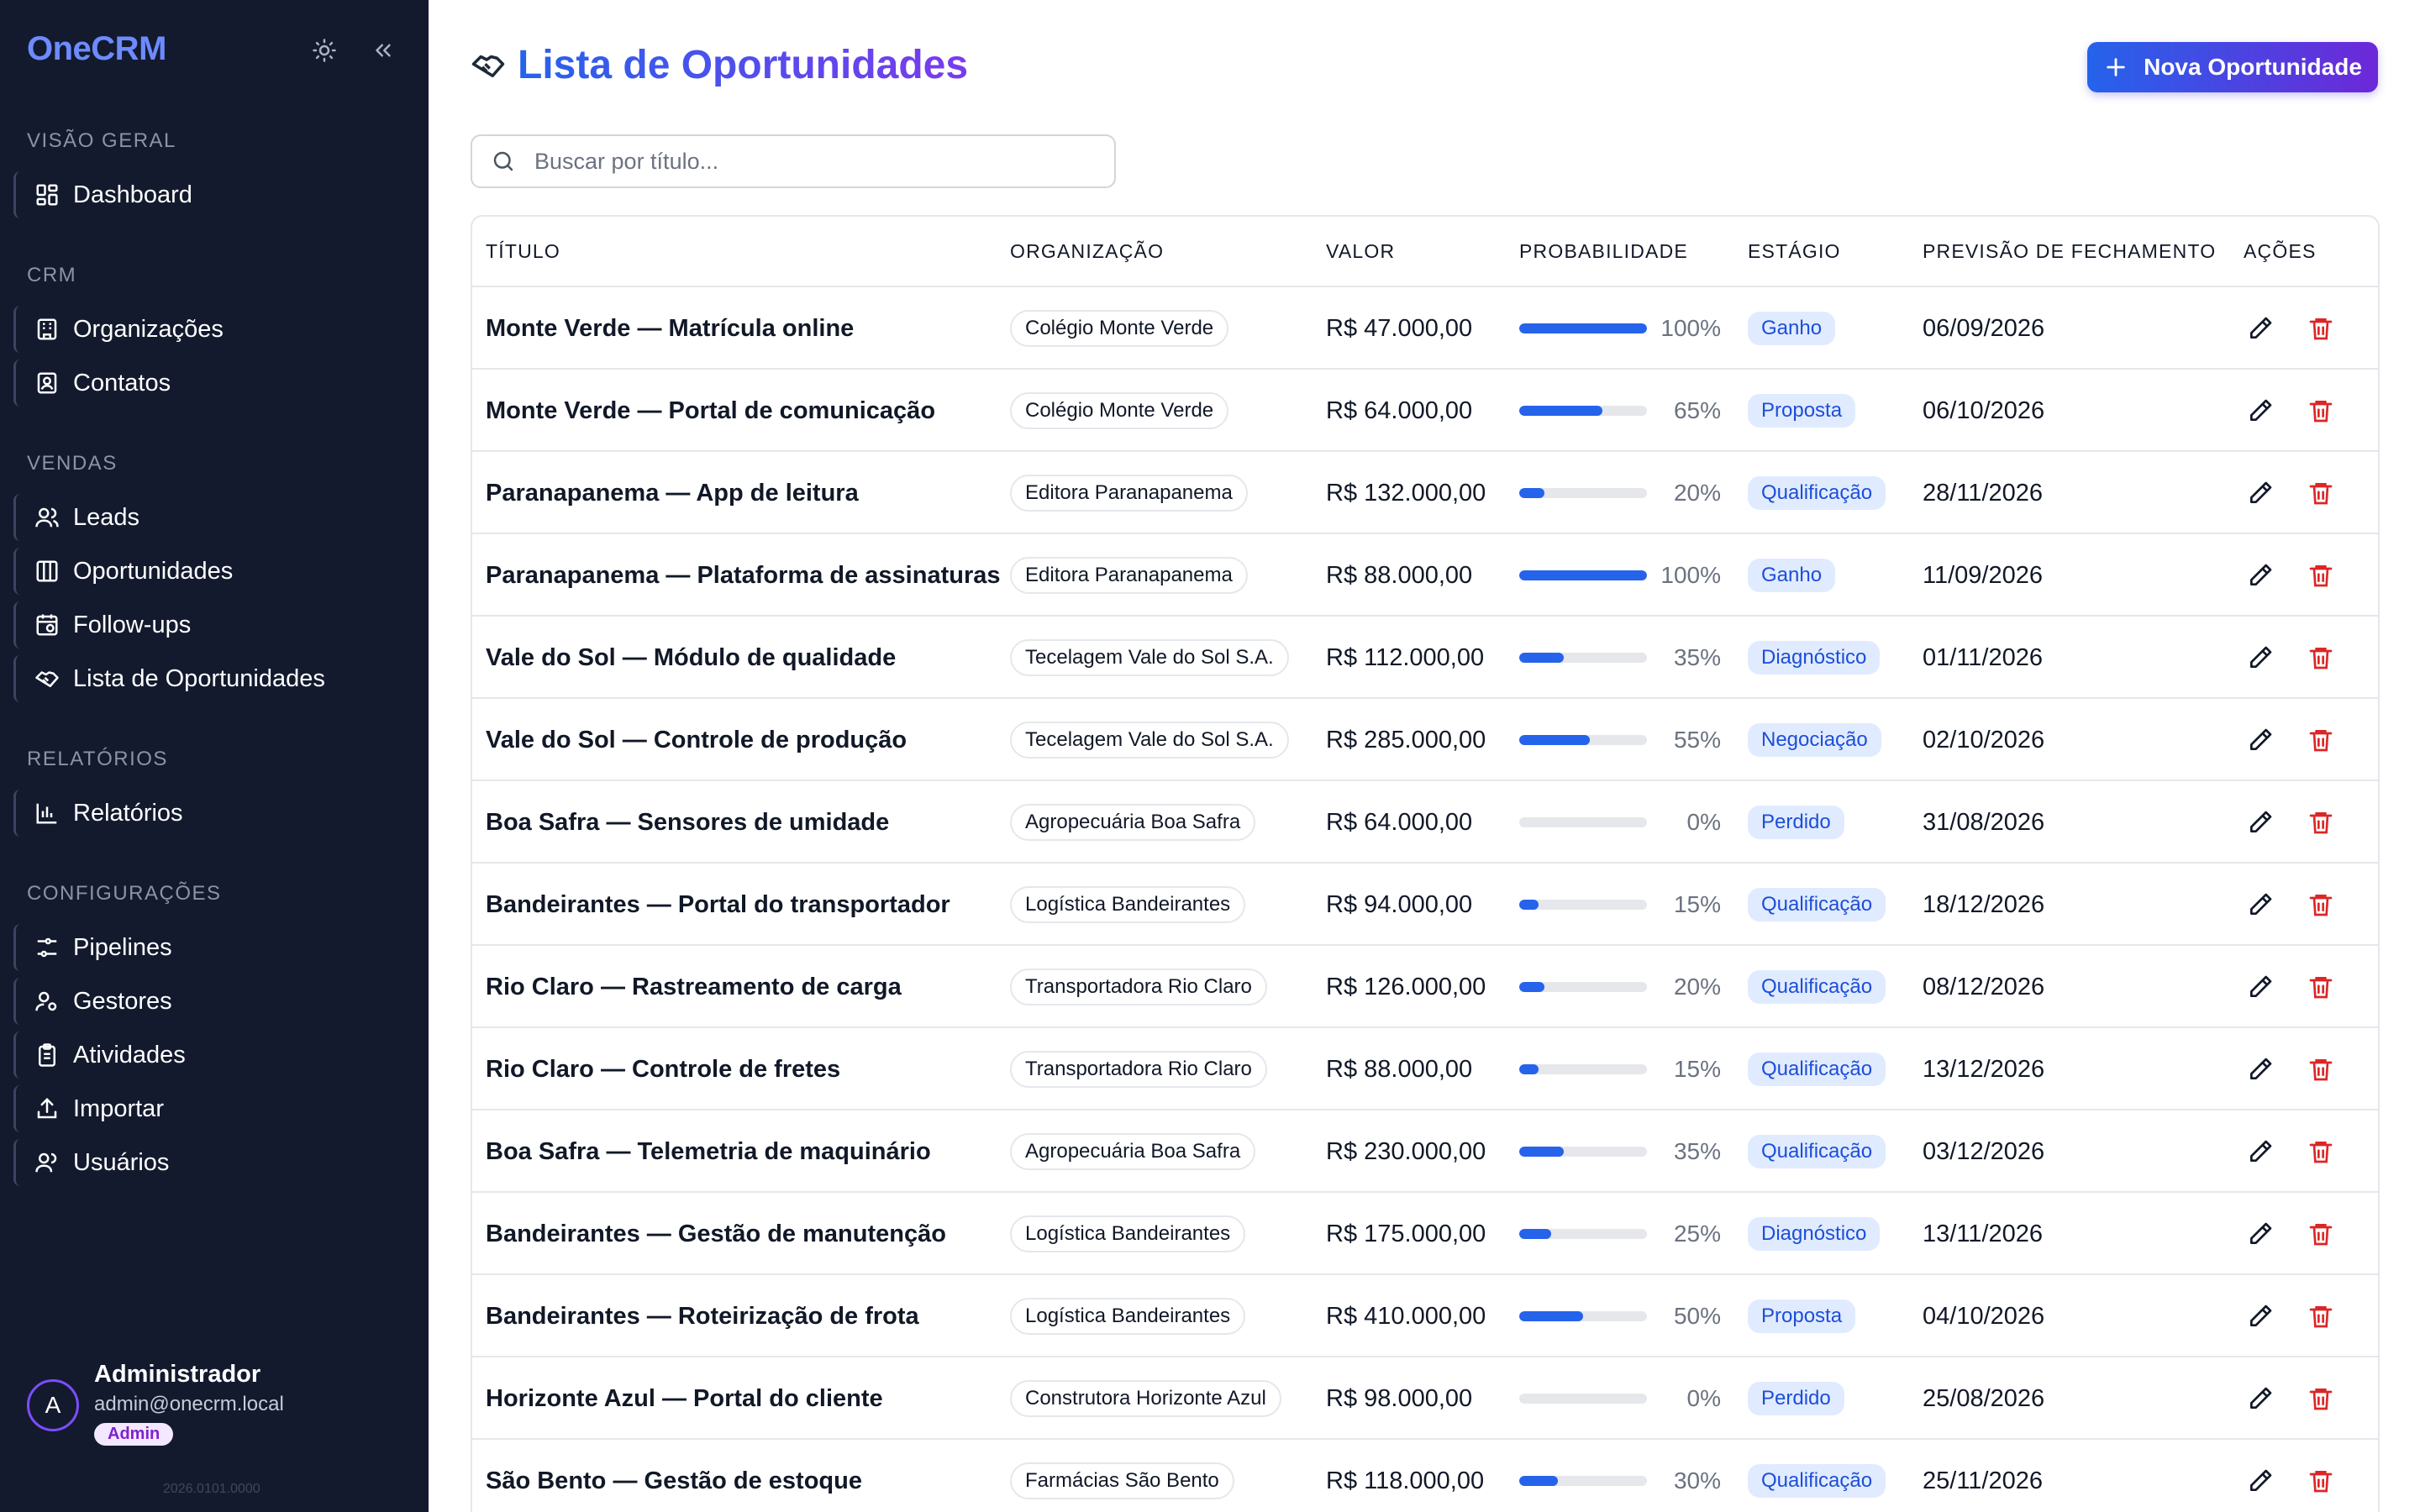 The height and width of the screenshot is (1512, 2420). I want to click on sidebar-item-oportunidades: Oportunidades, so click(210, 571).